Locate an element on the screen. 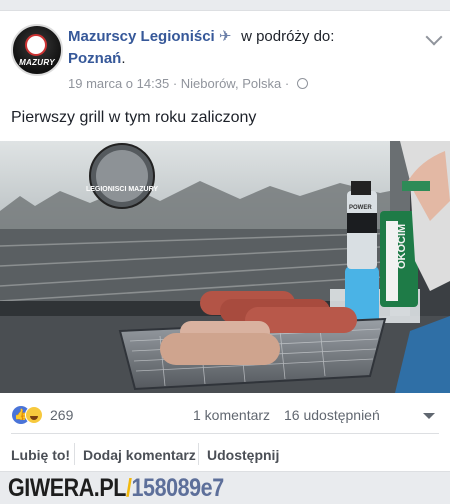 This screenshot has width=450, height=504. globe-icon is located at coordinates (302, 83).